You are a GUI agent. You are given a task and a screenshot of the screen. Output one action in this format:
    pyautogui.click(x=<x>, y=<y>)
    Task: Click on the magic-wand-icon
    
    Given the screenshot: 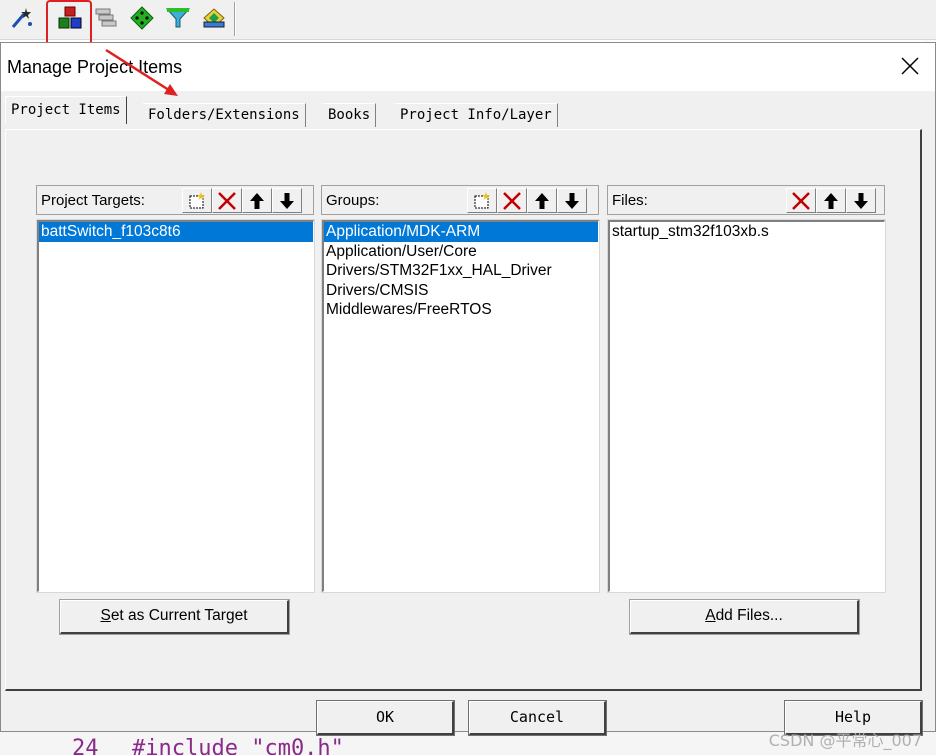 What is the action you would take?
    pyautogui.click(x=22, y=18)
    